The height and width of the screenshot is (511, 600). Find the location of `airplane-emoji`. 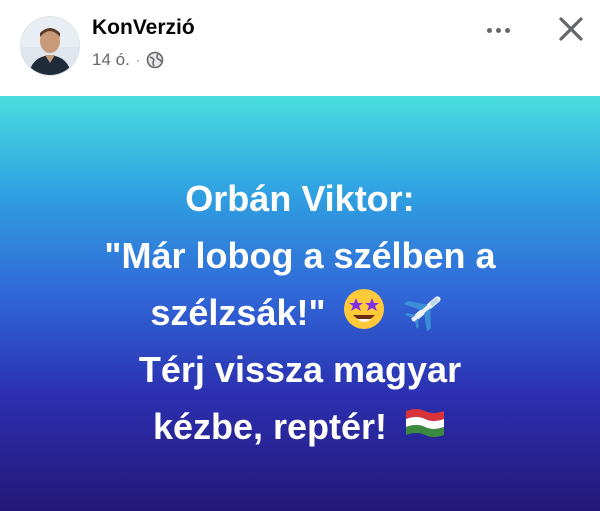

airplane-emoji is located at coordinates (422, 313).